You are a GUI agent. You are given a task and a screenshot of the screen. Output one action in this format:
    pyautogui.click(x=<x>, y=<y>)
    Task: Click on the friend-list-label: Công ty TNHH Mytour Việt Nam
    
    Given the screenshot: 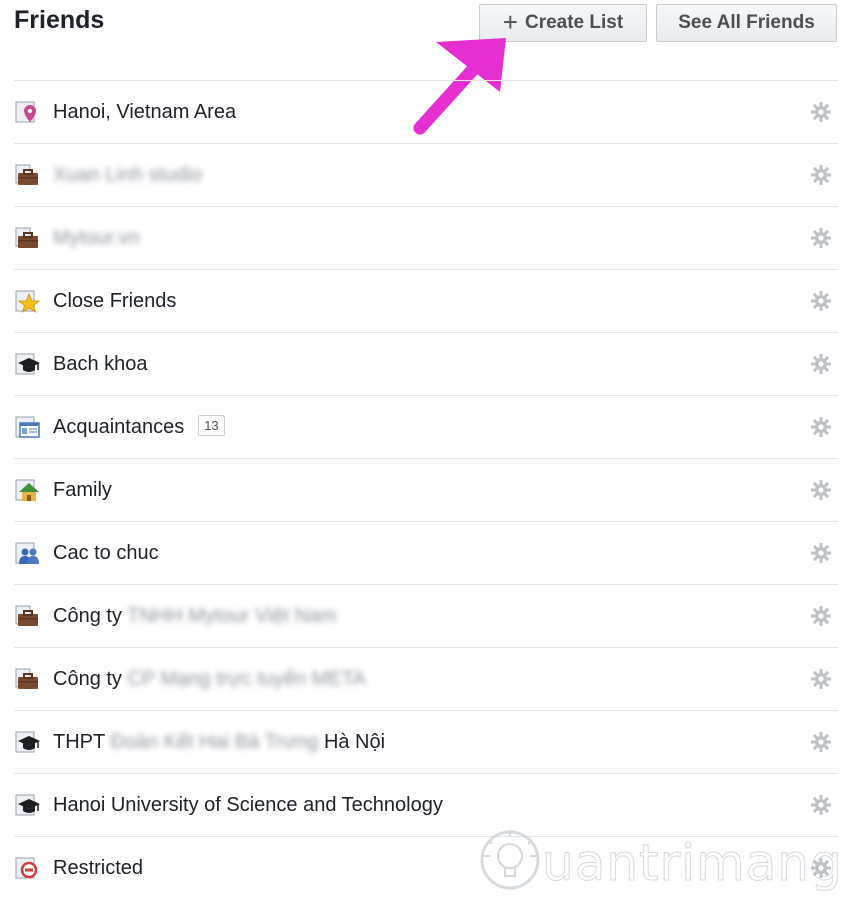 What is the action you would take?
    pyautogui.click(x=195, y=616)
    